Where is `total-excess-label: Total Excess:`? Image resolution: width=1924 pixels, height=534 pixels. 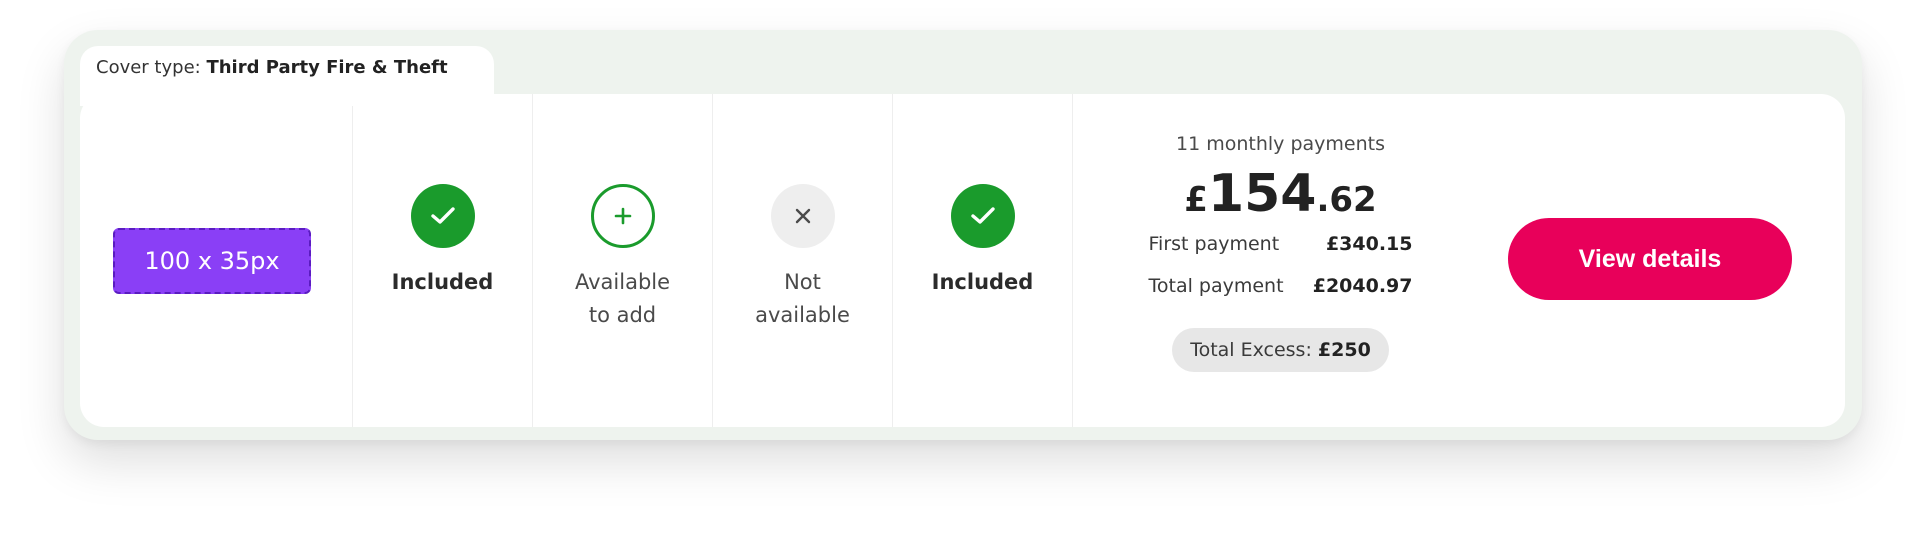
total-excess-label: Total Excess: is located at coordinates (1251, 350).